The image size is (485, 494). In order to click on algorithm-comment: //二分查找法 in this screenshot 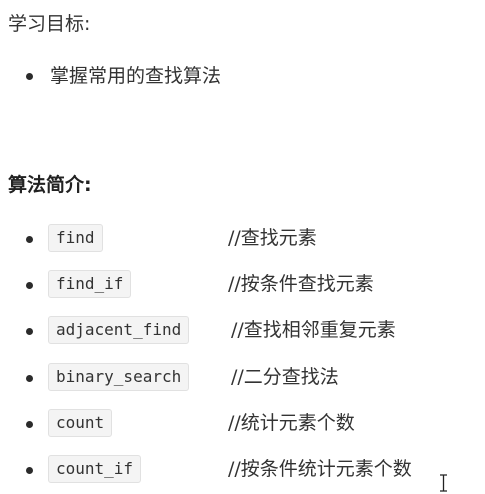, I will do `click(285, 377)`.